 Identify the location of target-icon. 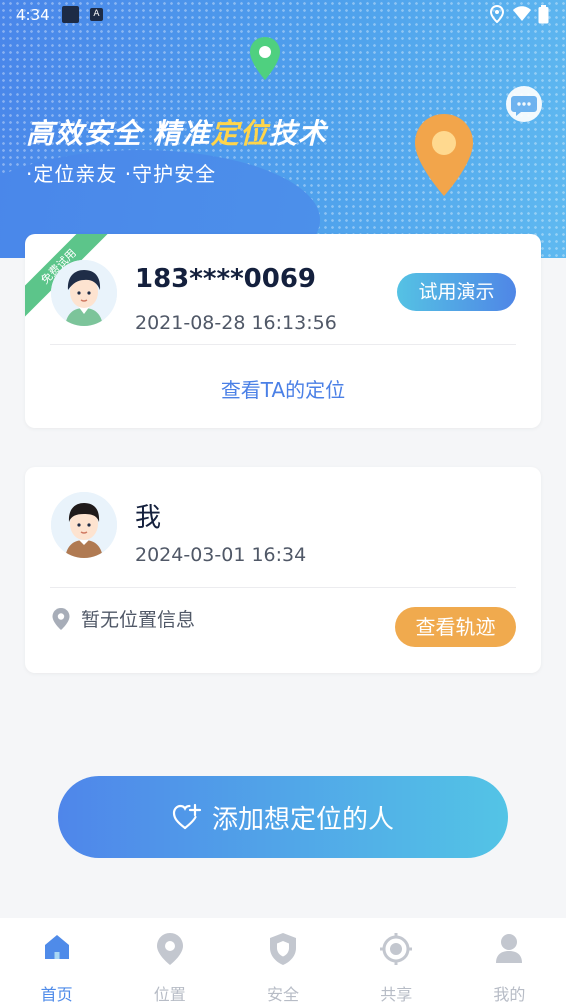
(396, 949).